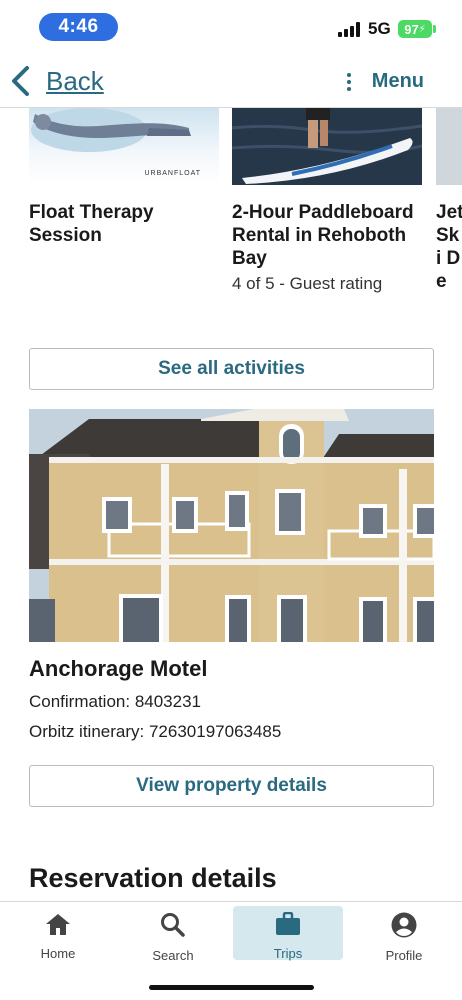  What do you see at coordinates (288, 953) in the screenshot?
I see `tab-label: Trips` at bounding box center [288, 953].